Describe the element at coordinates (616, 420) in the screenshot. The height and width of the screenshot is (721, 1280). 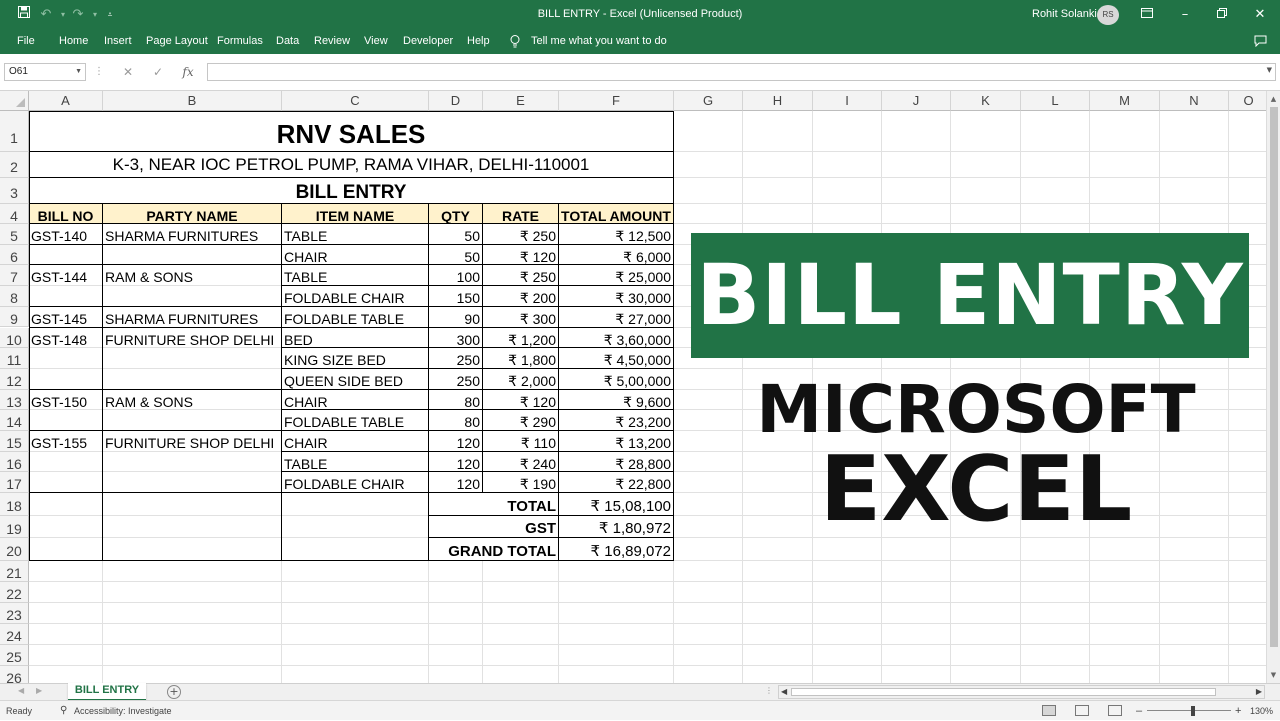
I see `table-cell: ₹ 23,200` at that location.